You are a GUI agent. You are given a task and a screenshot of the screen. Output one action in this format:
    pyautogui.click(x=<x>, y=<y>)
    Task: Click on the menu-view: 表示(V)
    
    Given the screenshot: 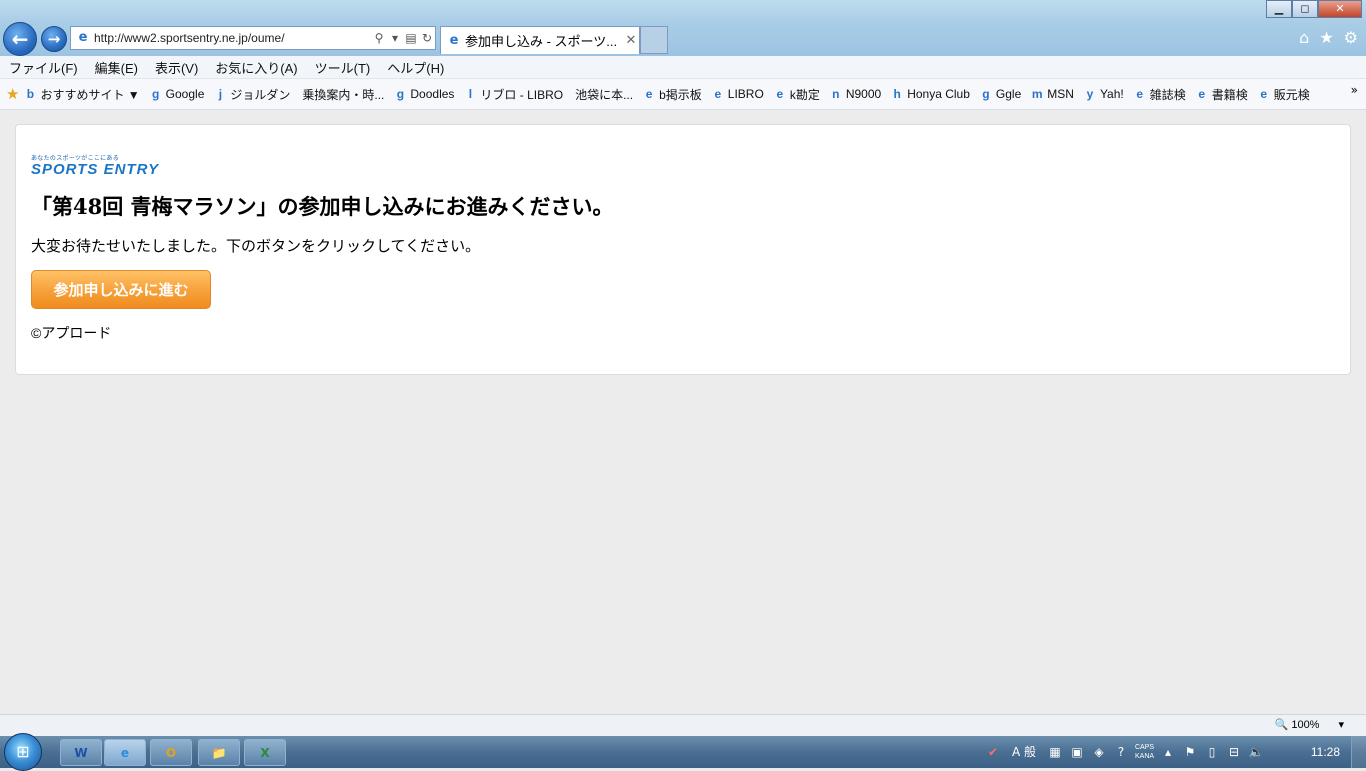 What is the action you would take?
    pyautogui.click(x=176, y=67)
    